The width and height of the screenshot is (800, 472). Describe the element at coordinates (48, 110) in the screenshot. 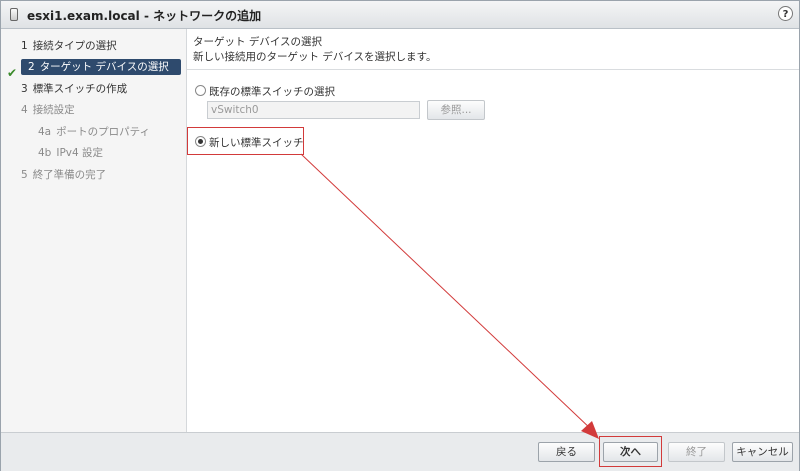

I see `step-connection-settings: 4 接続設定` at that location.